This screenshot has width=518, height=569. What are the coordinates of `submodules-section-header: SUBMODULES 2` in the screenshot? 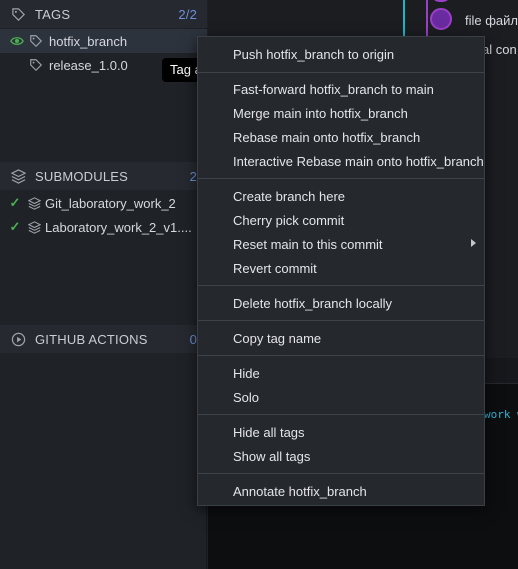 It's located at (103, 176).